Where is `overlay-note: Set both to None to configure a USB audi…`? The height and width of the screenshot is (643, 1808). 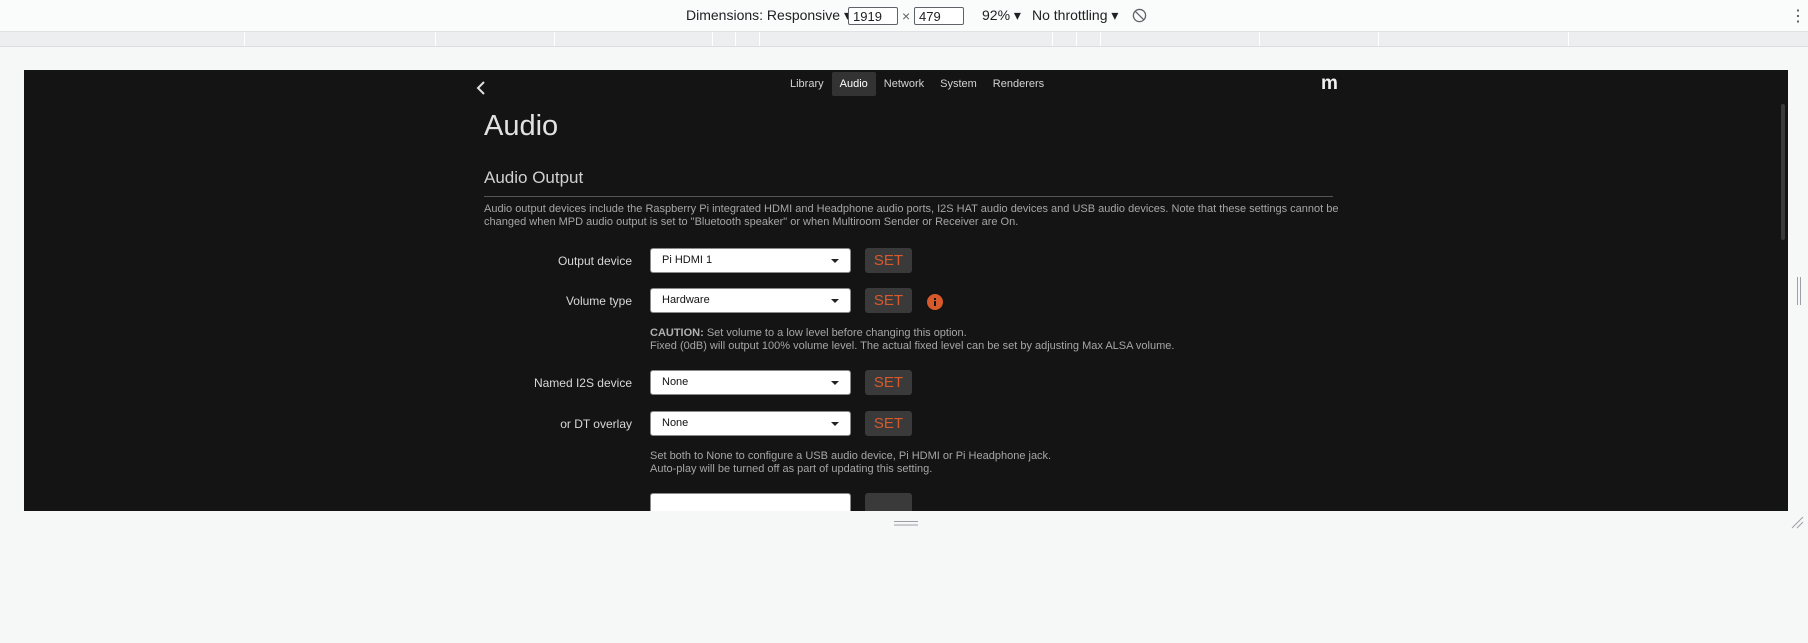 overlay-note: Set both to None to configure a USB audi… is located at coordinates (850, 463).